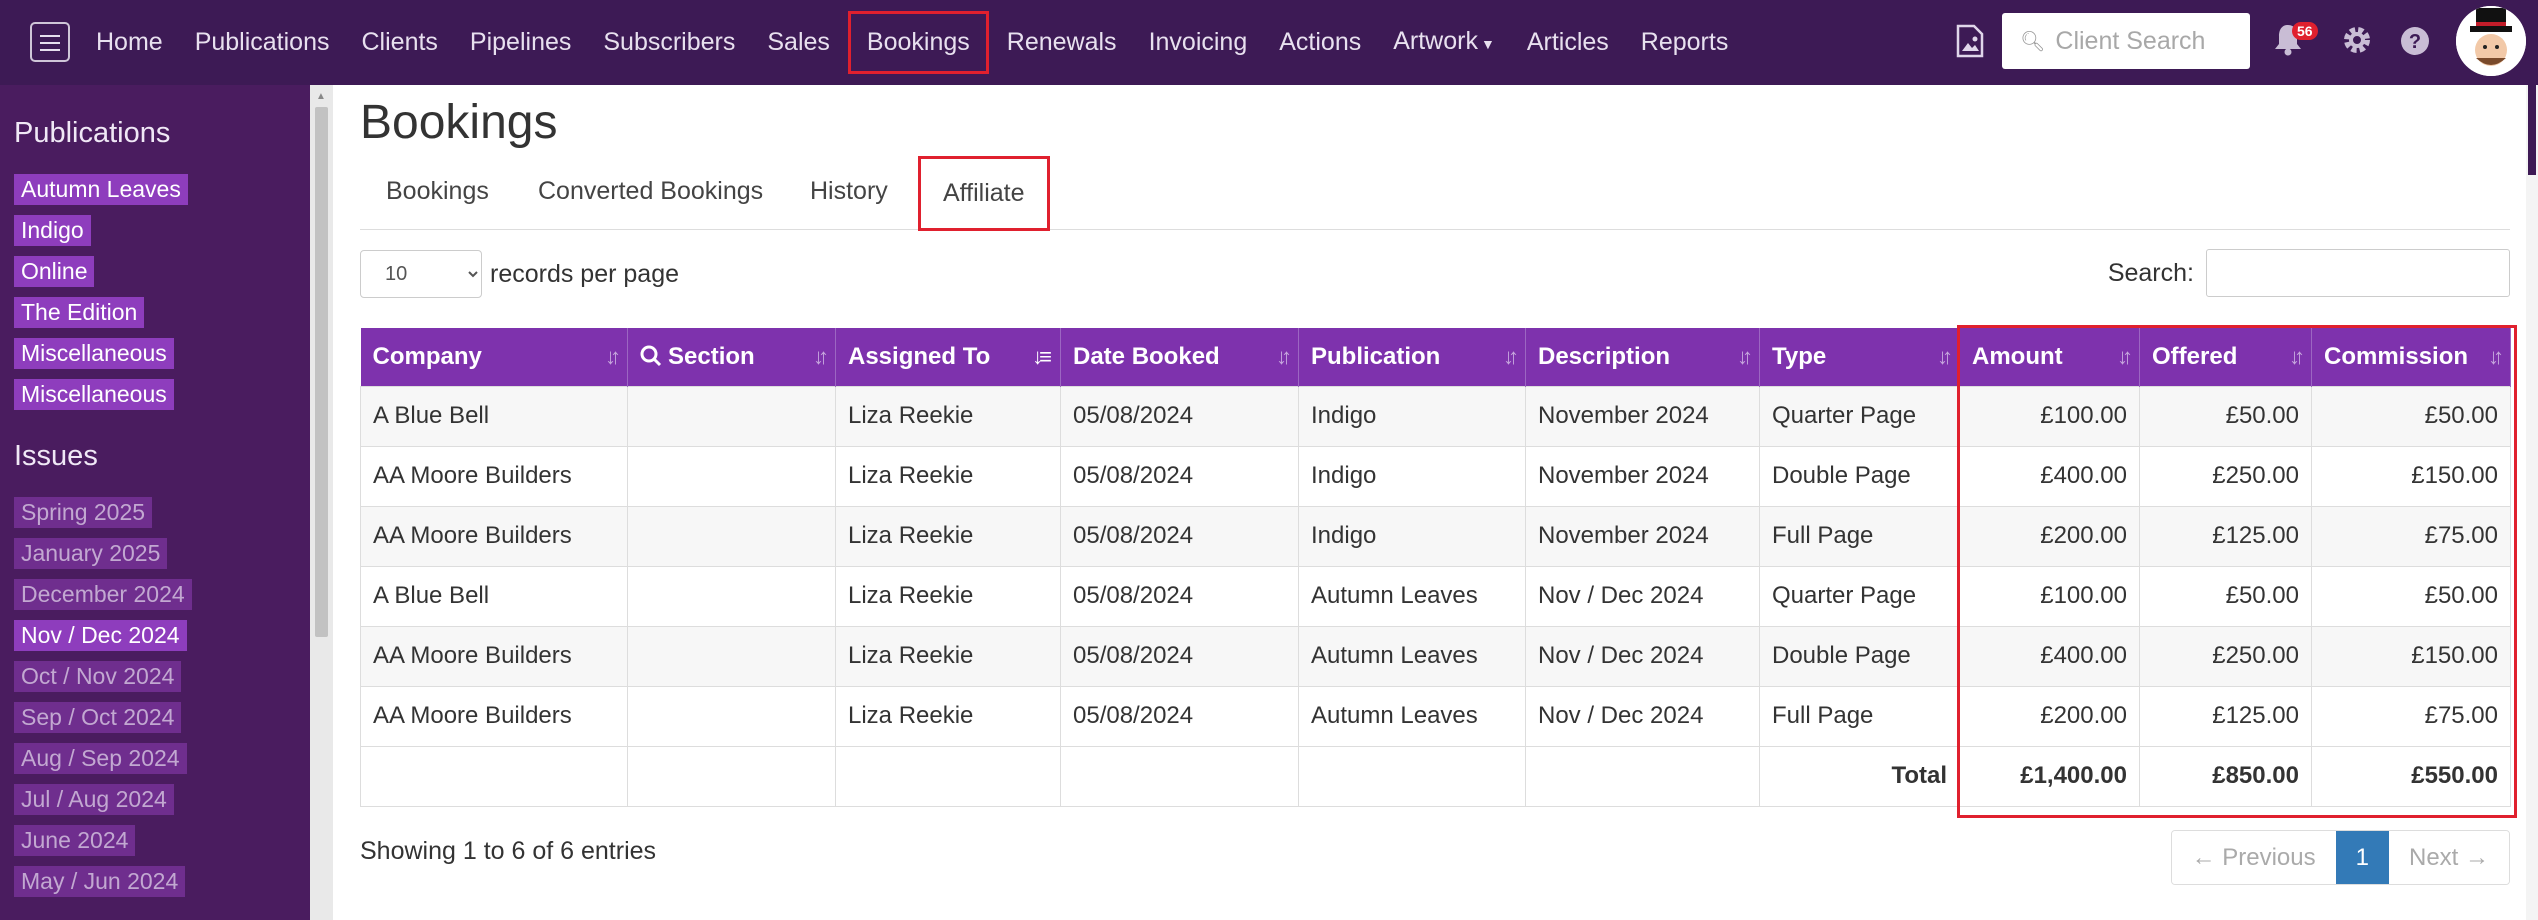 The width and height of the screenshot is (2538, 920). What do you see at coordinates (731, 357) in the screenshot?
I see `column-header-section: Section ↓↑` at bounding box center [731, 357].